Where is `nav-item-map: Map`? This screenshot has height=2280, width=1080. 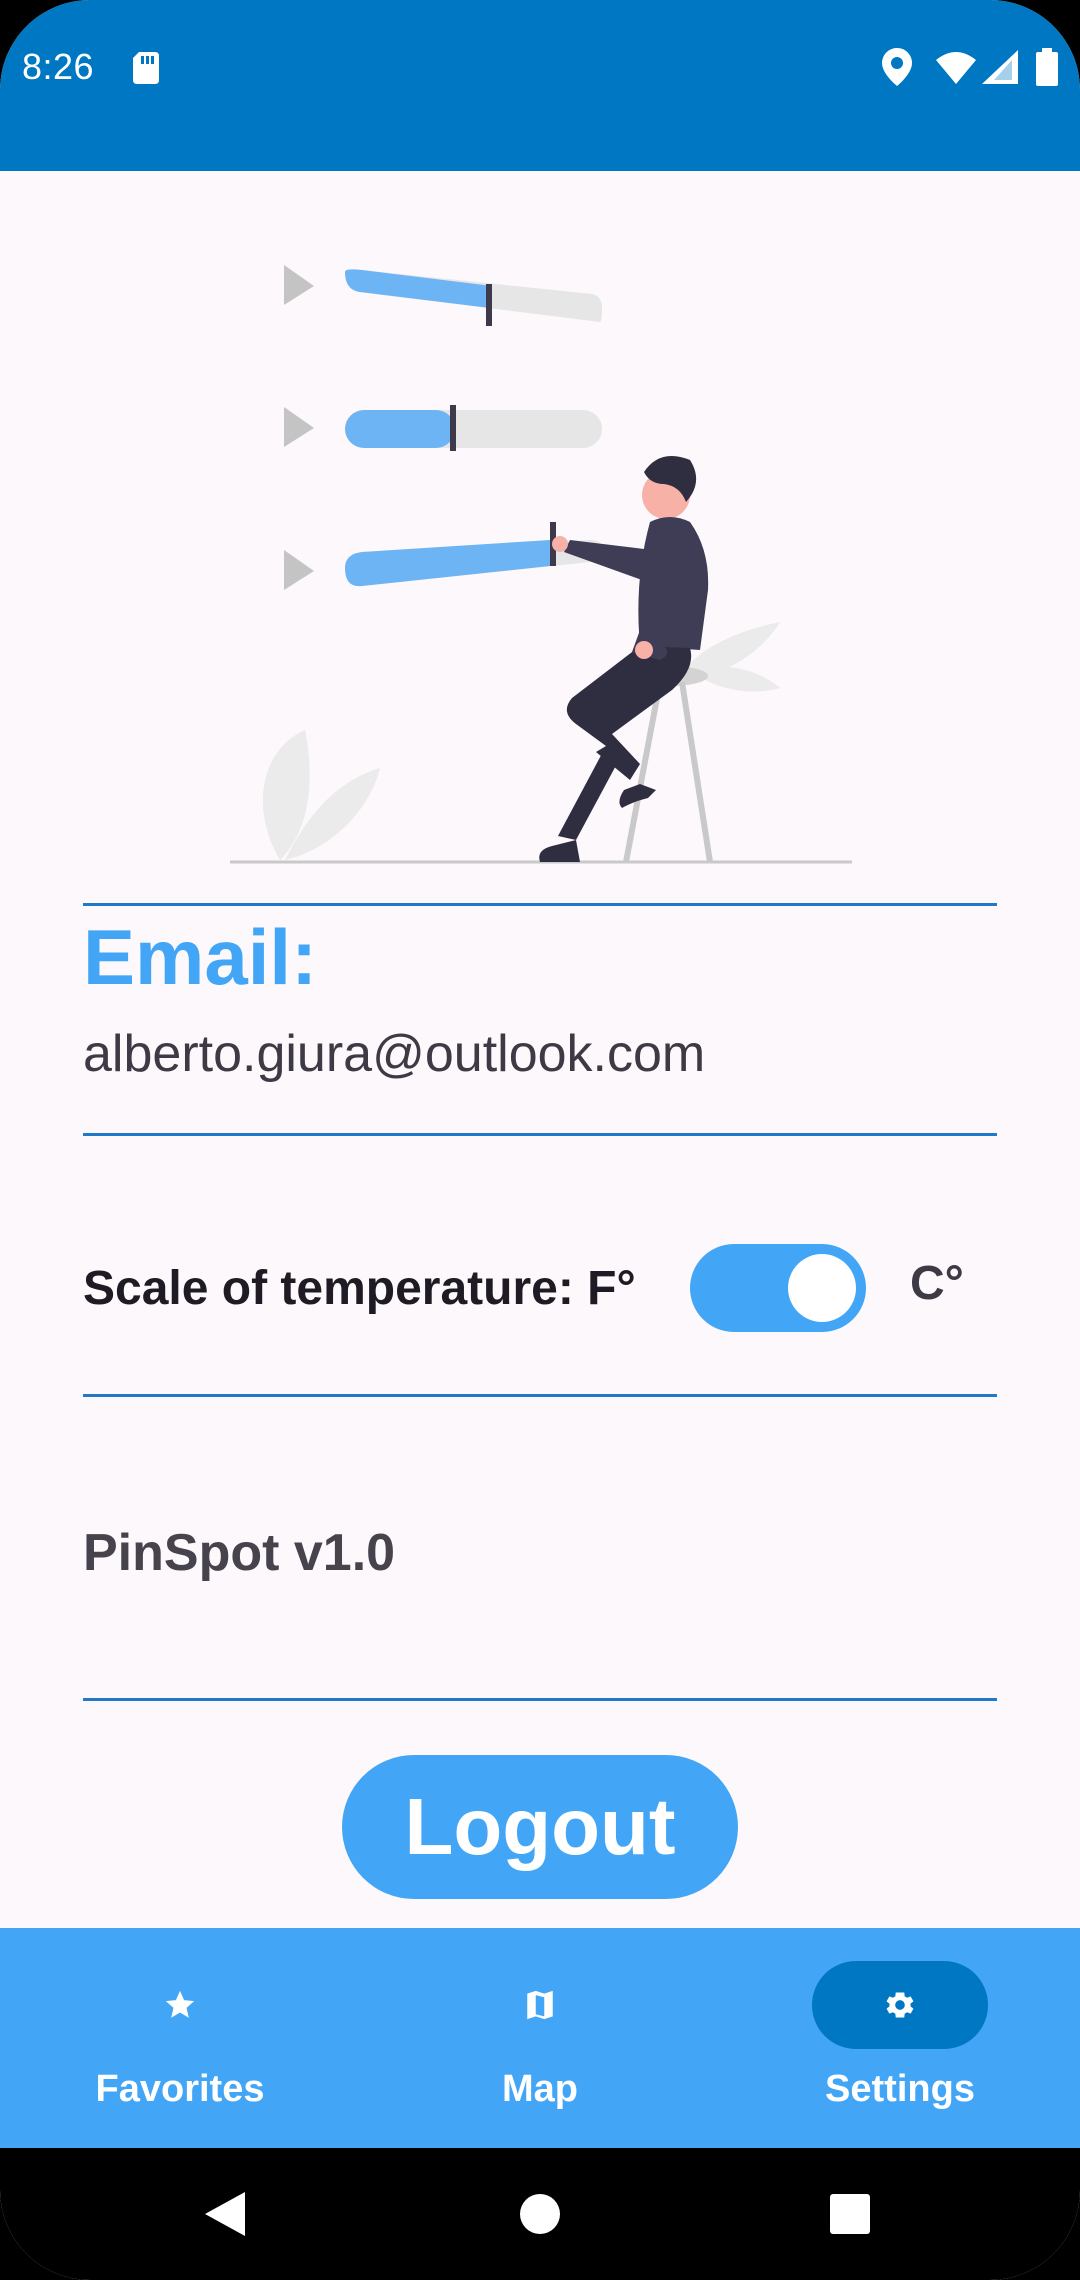
nav-item-map: Map is located at coordinates (540, 2038).